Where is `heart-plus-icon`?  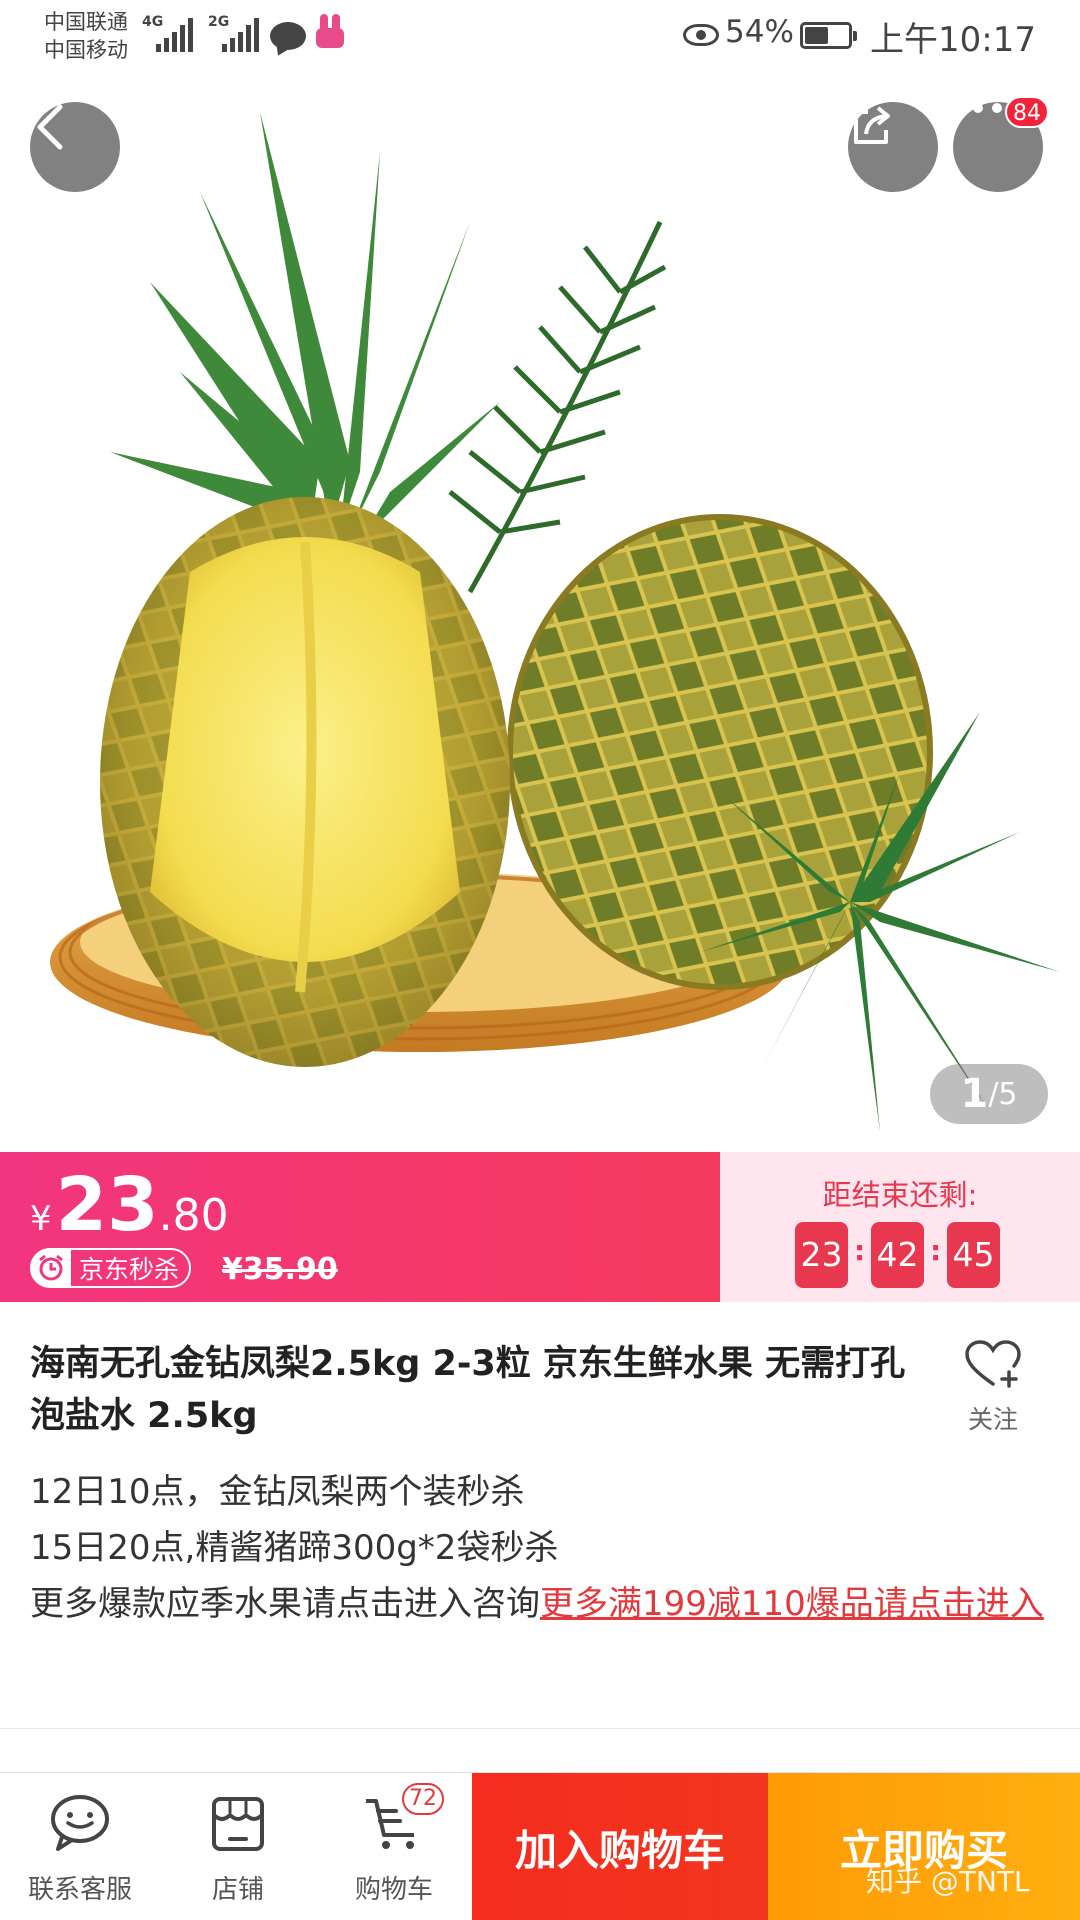
heart-plus-icon is located at coordinates (993, 1364).